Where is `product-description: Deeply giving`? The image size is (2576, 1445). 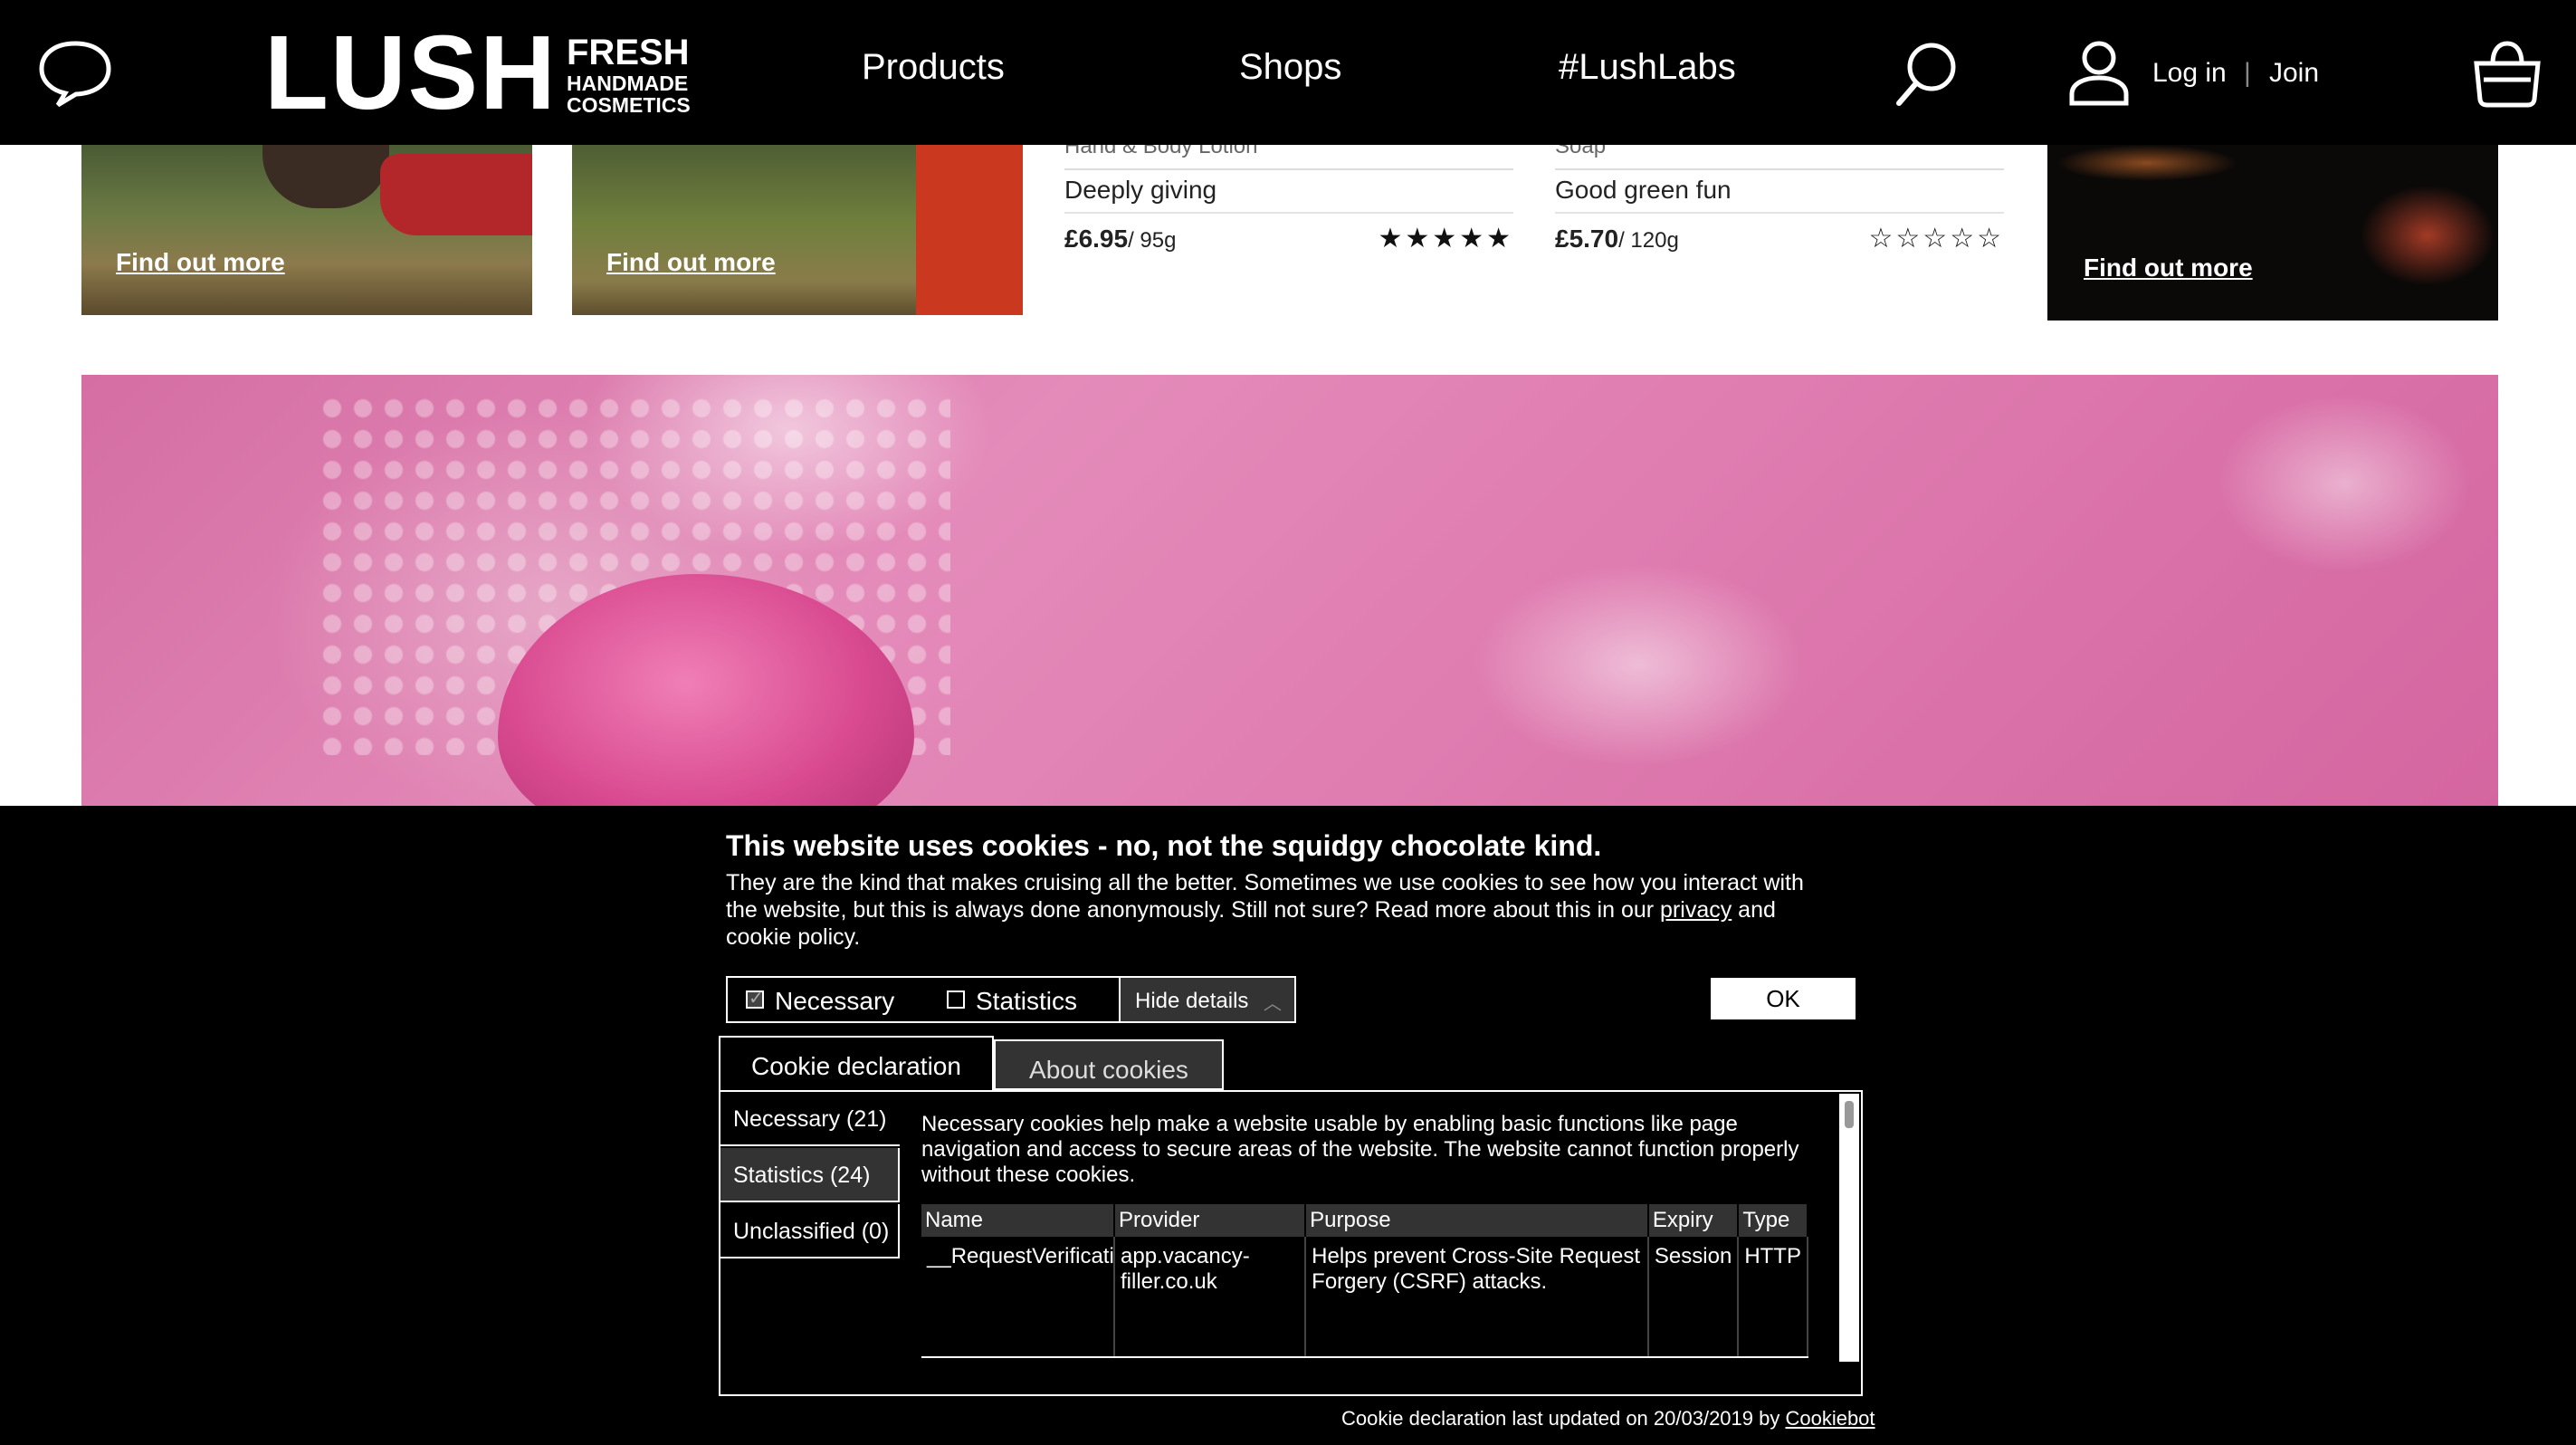
product-description: Deeply giving is located at coordinates (1140, 190).